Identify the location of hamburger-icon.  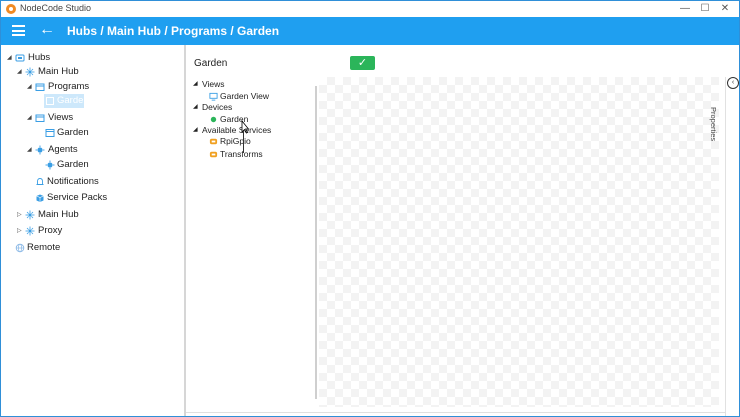
(18, 30).